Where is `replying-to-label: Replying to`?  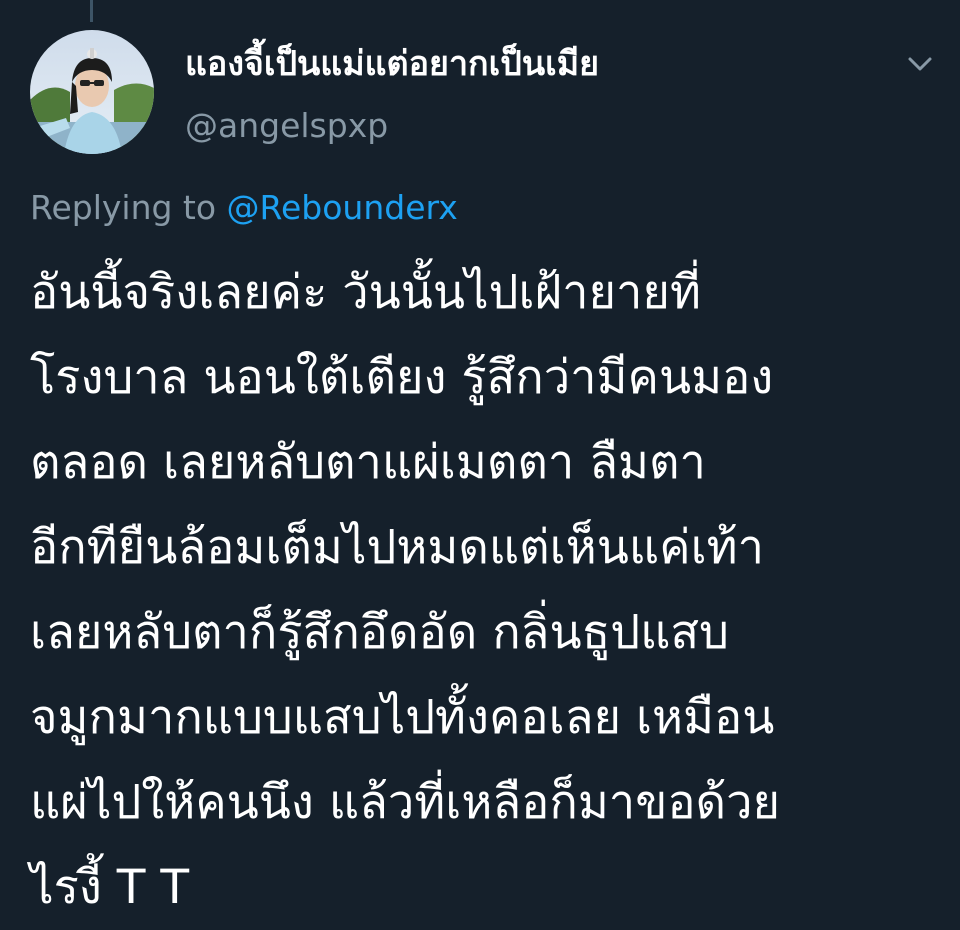 replying-to-label: Replying to is located at coordinates (123, 207).